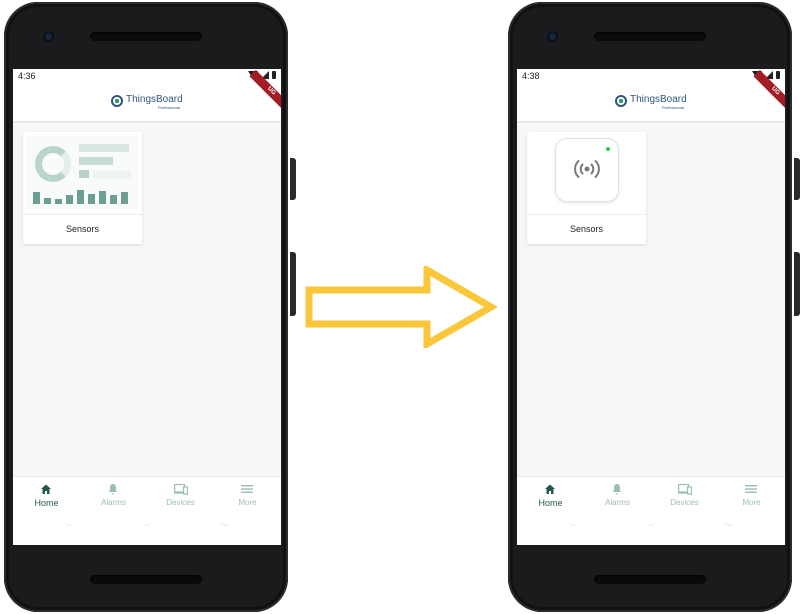 The height and width of the screenshot is (614, 800). What do you see at coordinates (53, 164) in the screenshot?
I see `donut-chart-preview` at bounding box center [53, 164].